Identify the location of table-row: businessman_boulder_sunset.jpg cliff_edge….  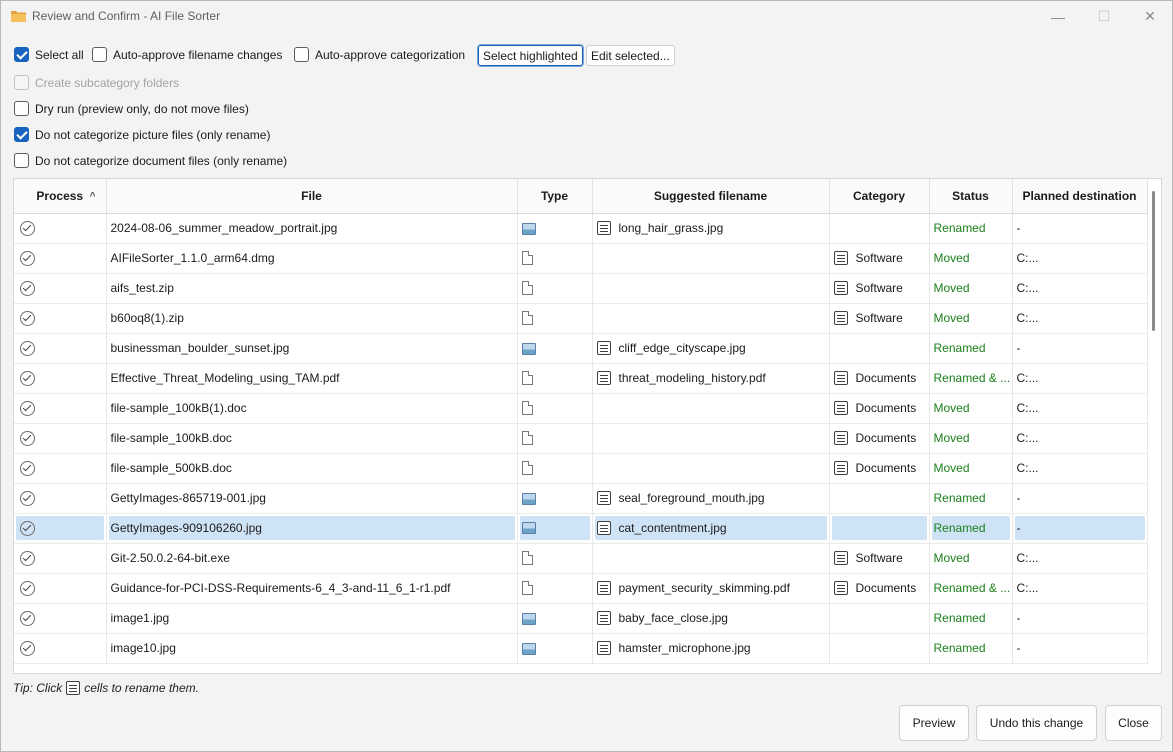
(581, 348).